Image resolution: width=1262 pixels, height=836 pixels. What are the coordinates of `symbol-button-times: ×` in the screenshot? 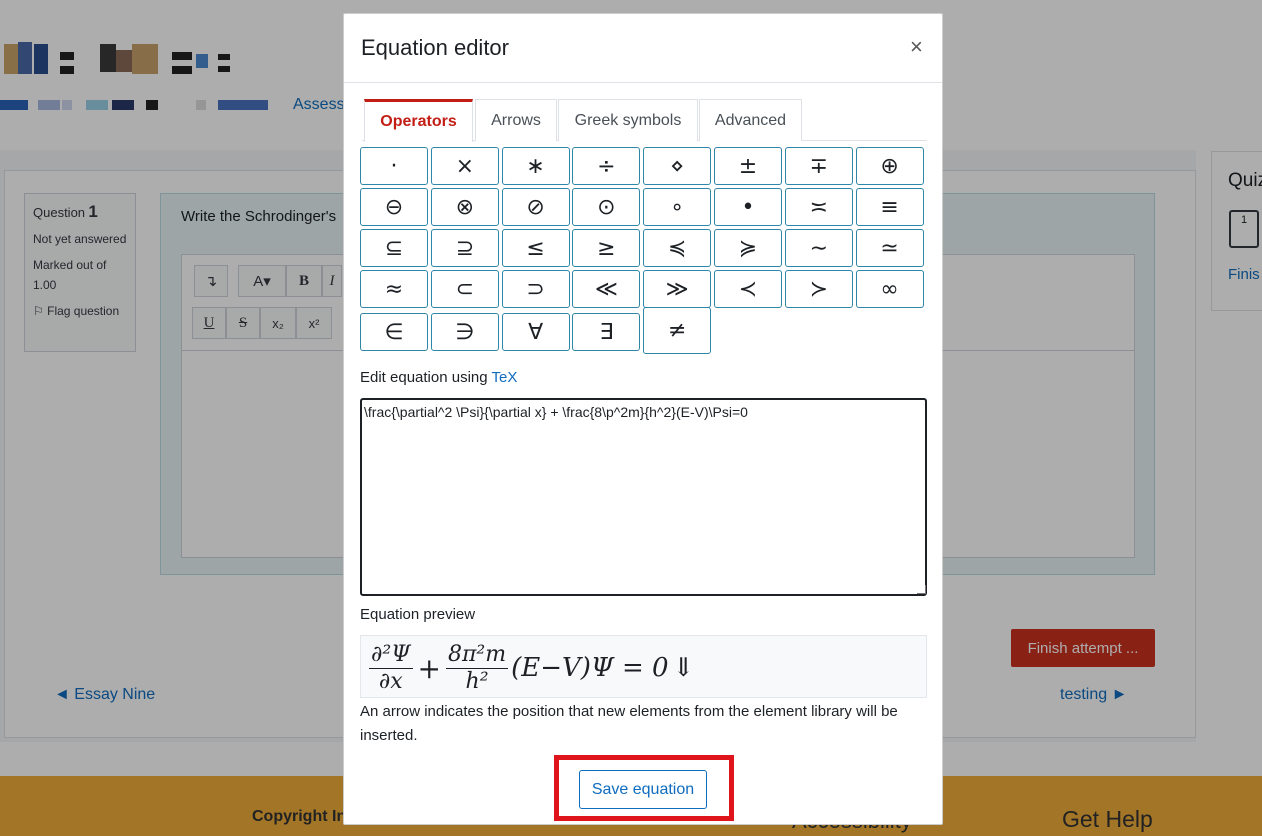 It's located at (464, 166).